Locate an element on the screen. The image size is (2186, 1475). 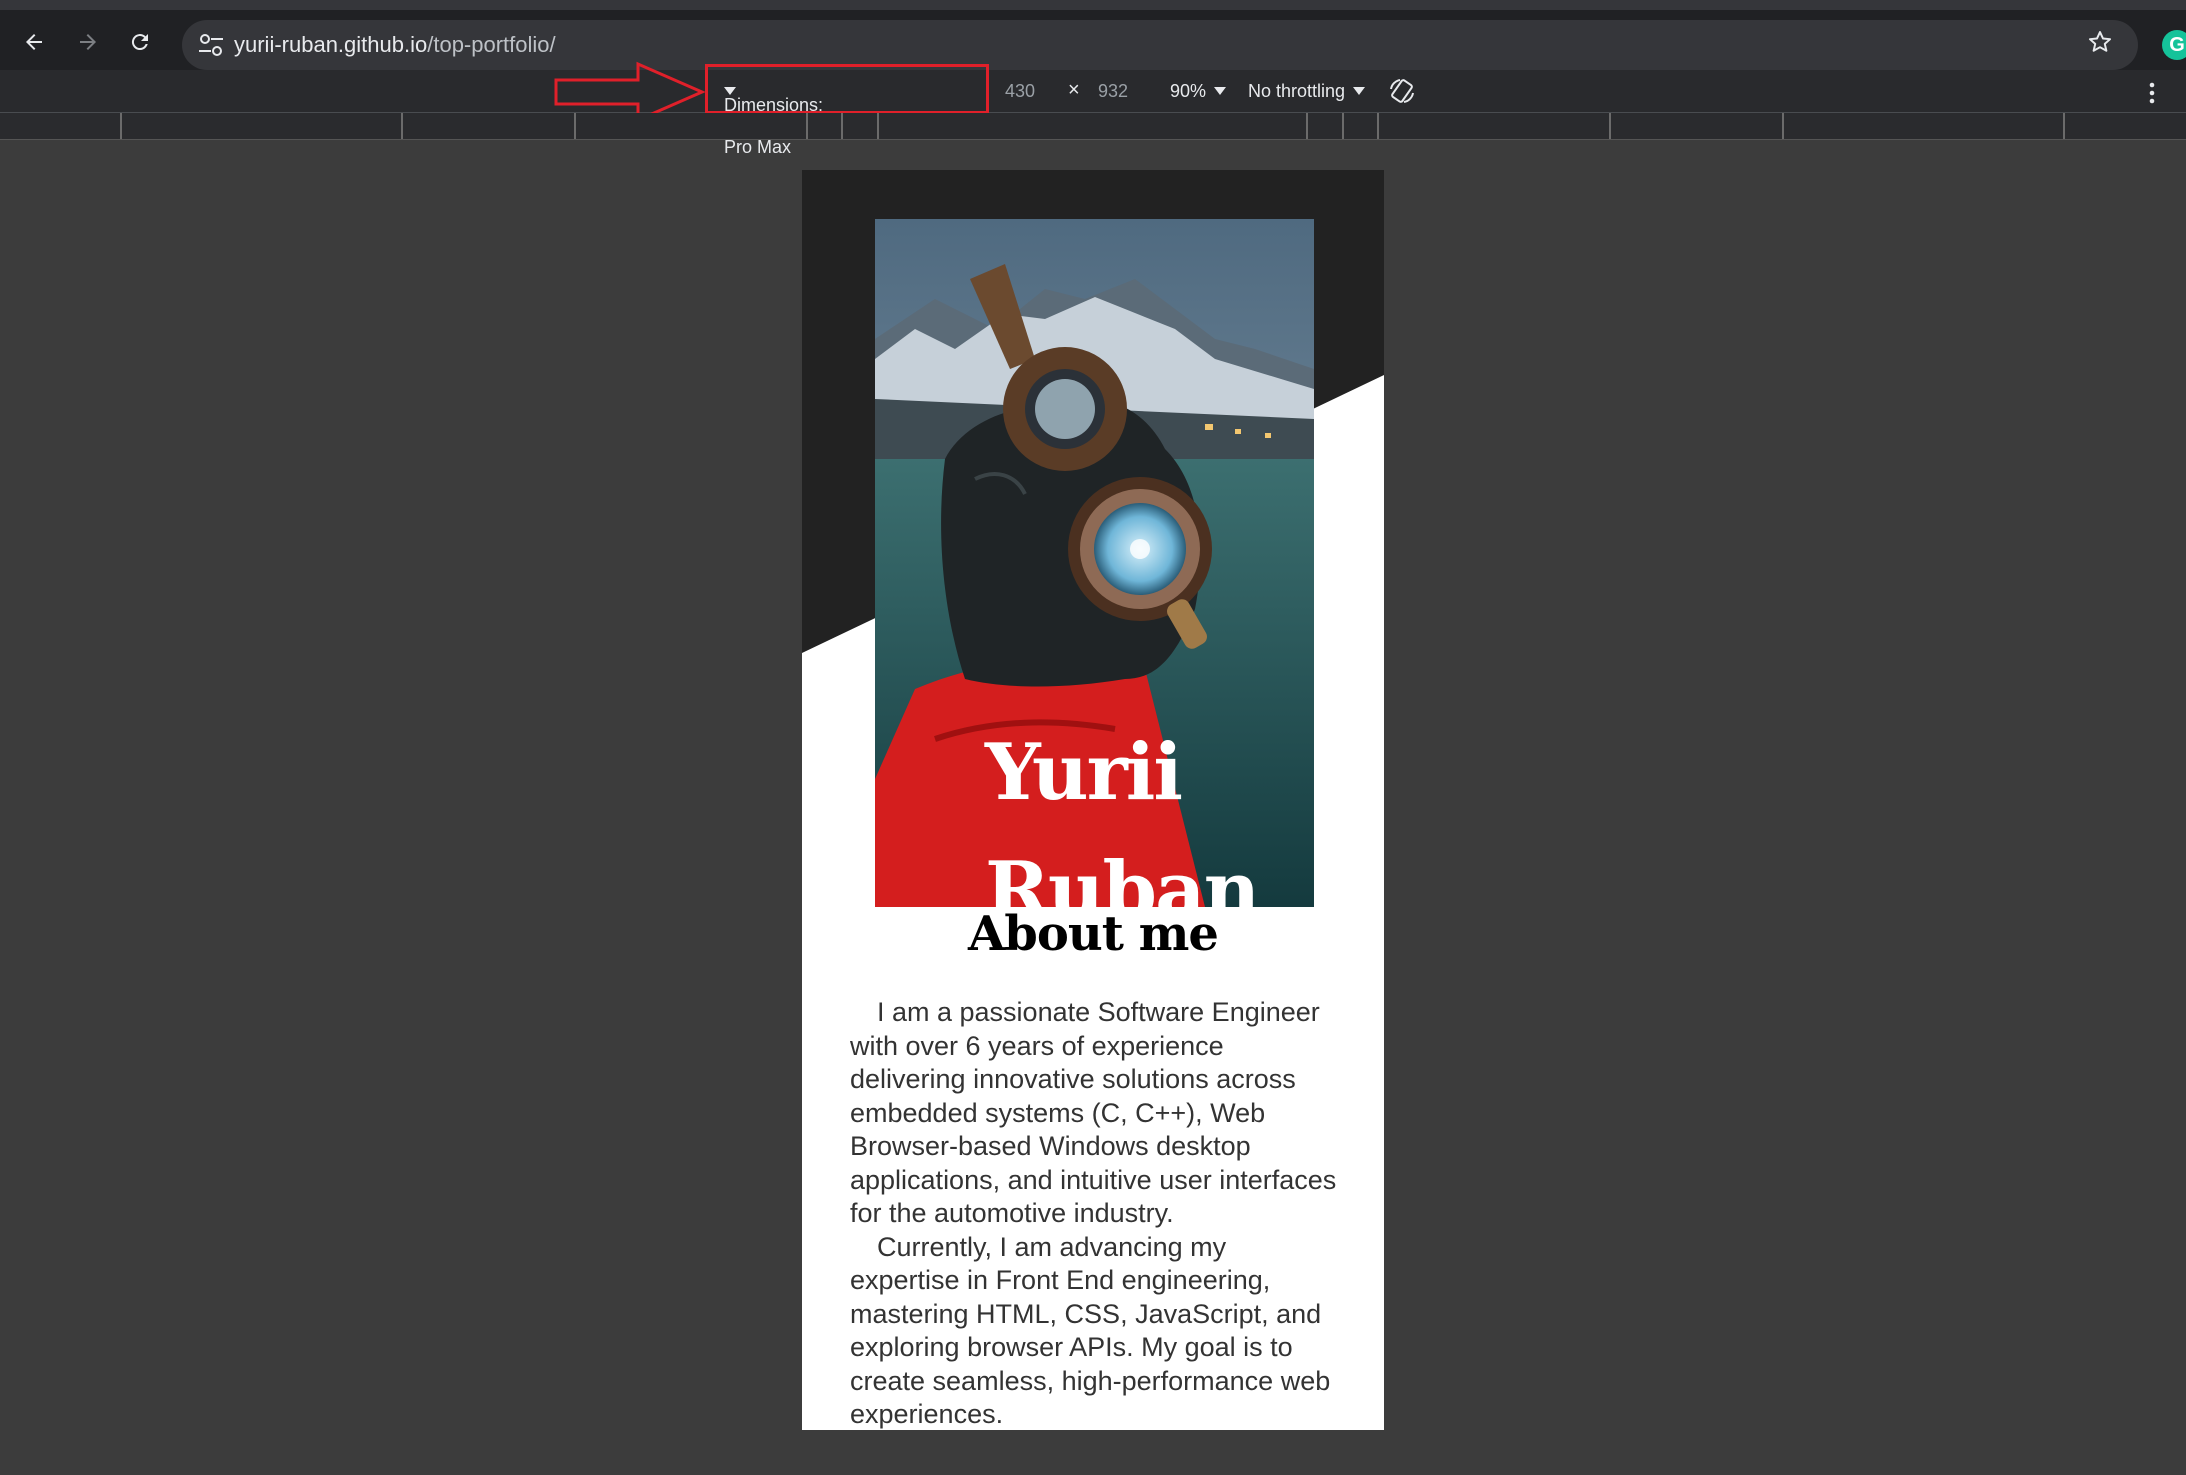
height-input: 932 is located at coordinates (1113, 91).